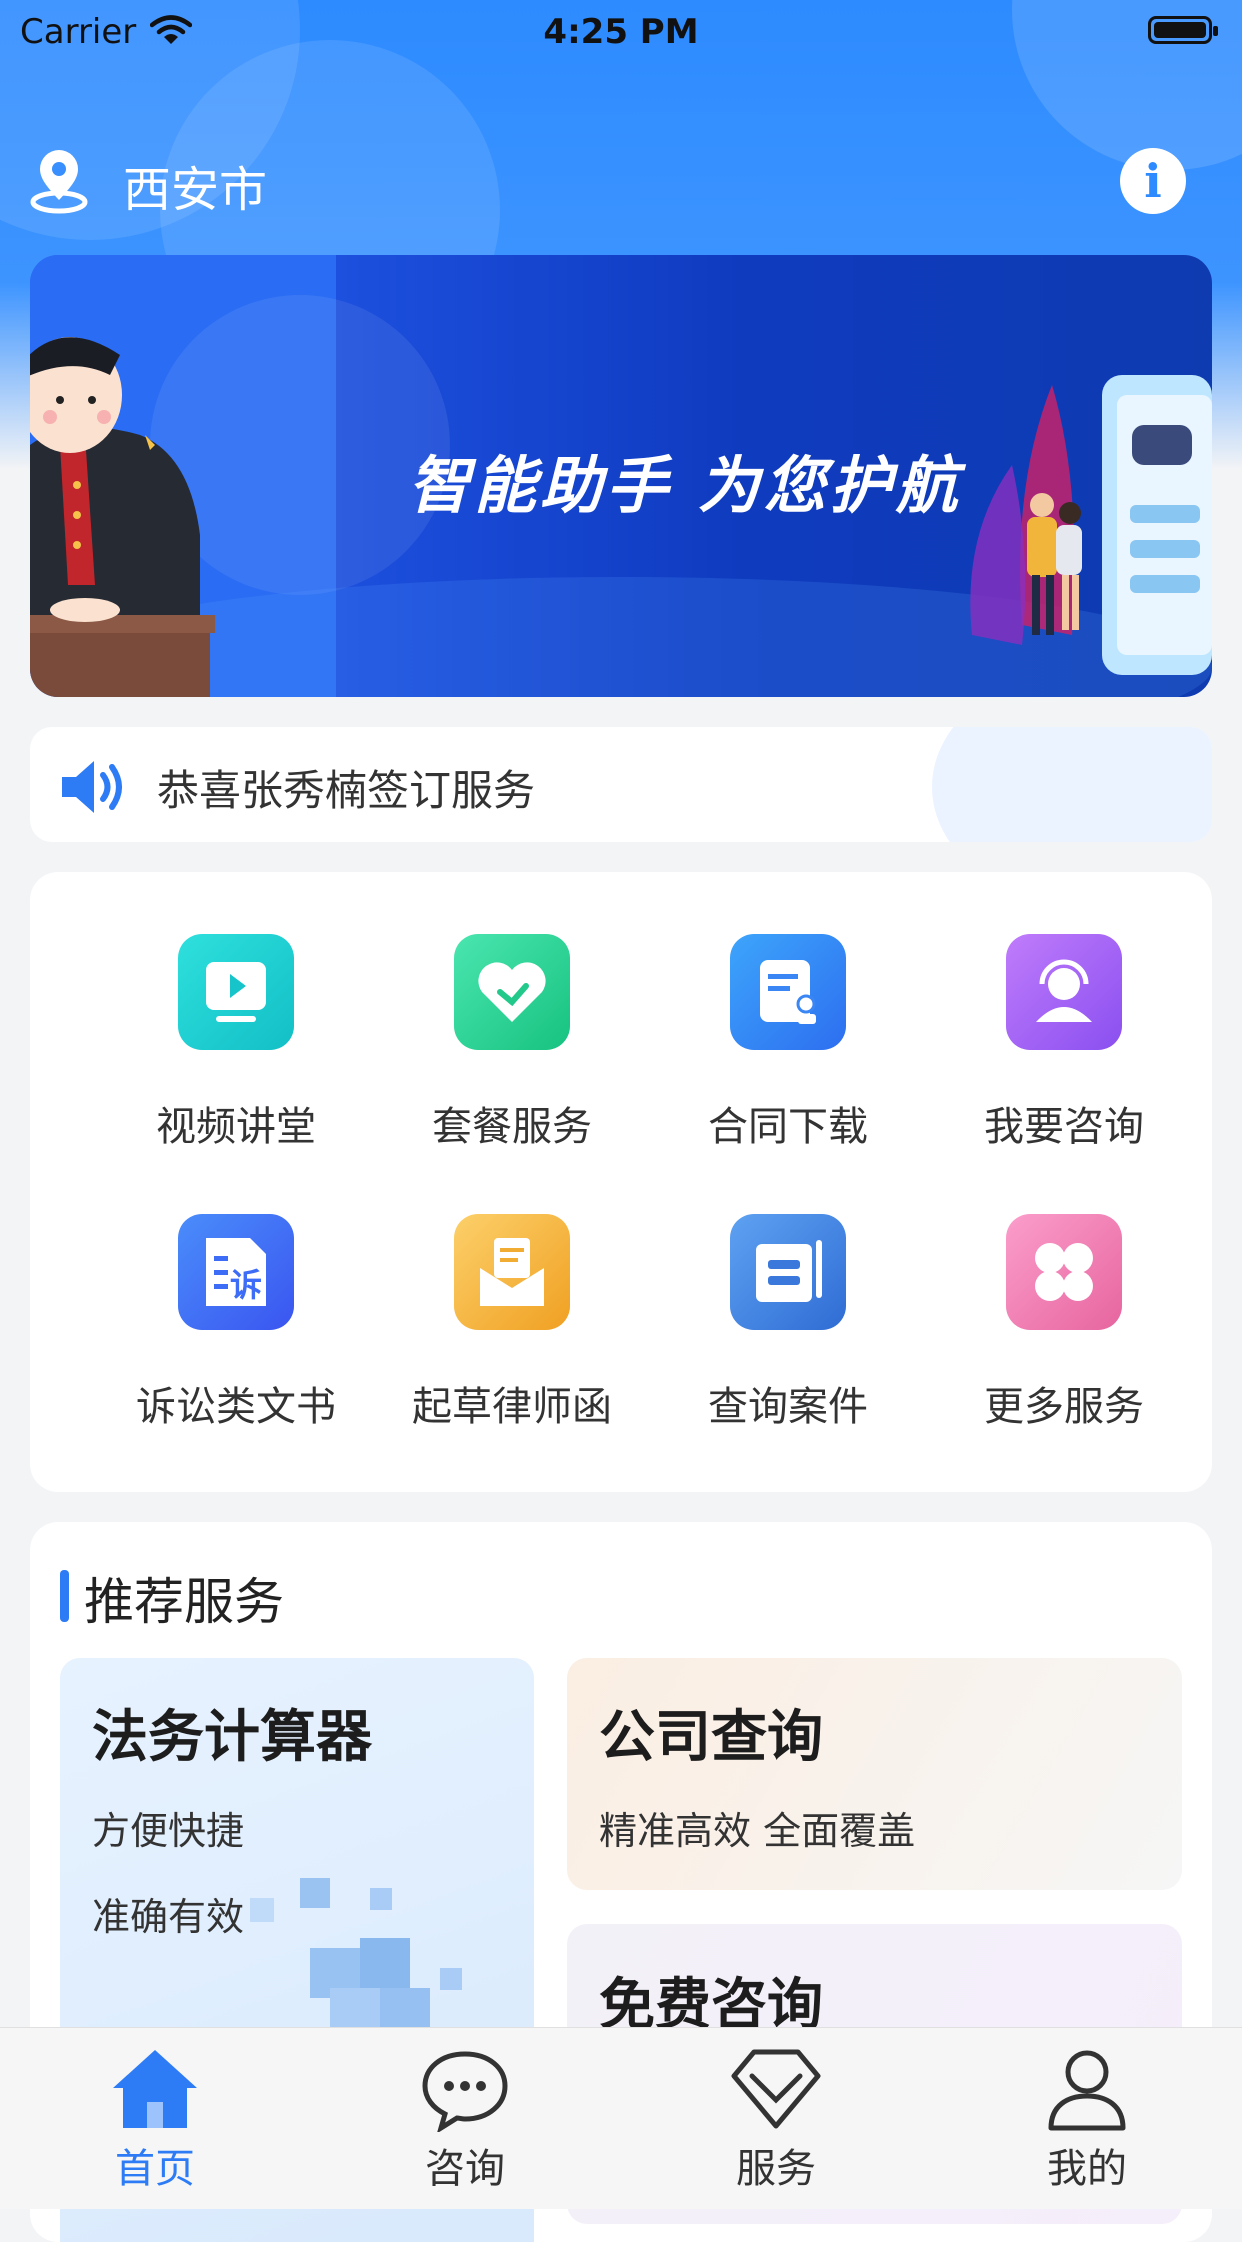 This screenshot has height=2242, width=1242. I want to click on section-title: 推荐服务, so click(172, 1598).